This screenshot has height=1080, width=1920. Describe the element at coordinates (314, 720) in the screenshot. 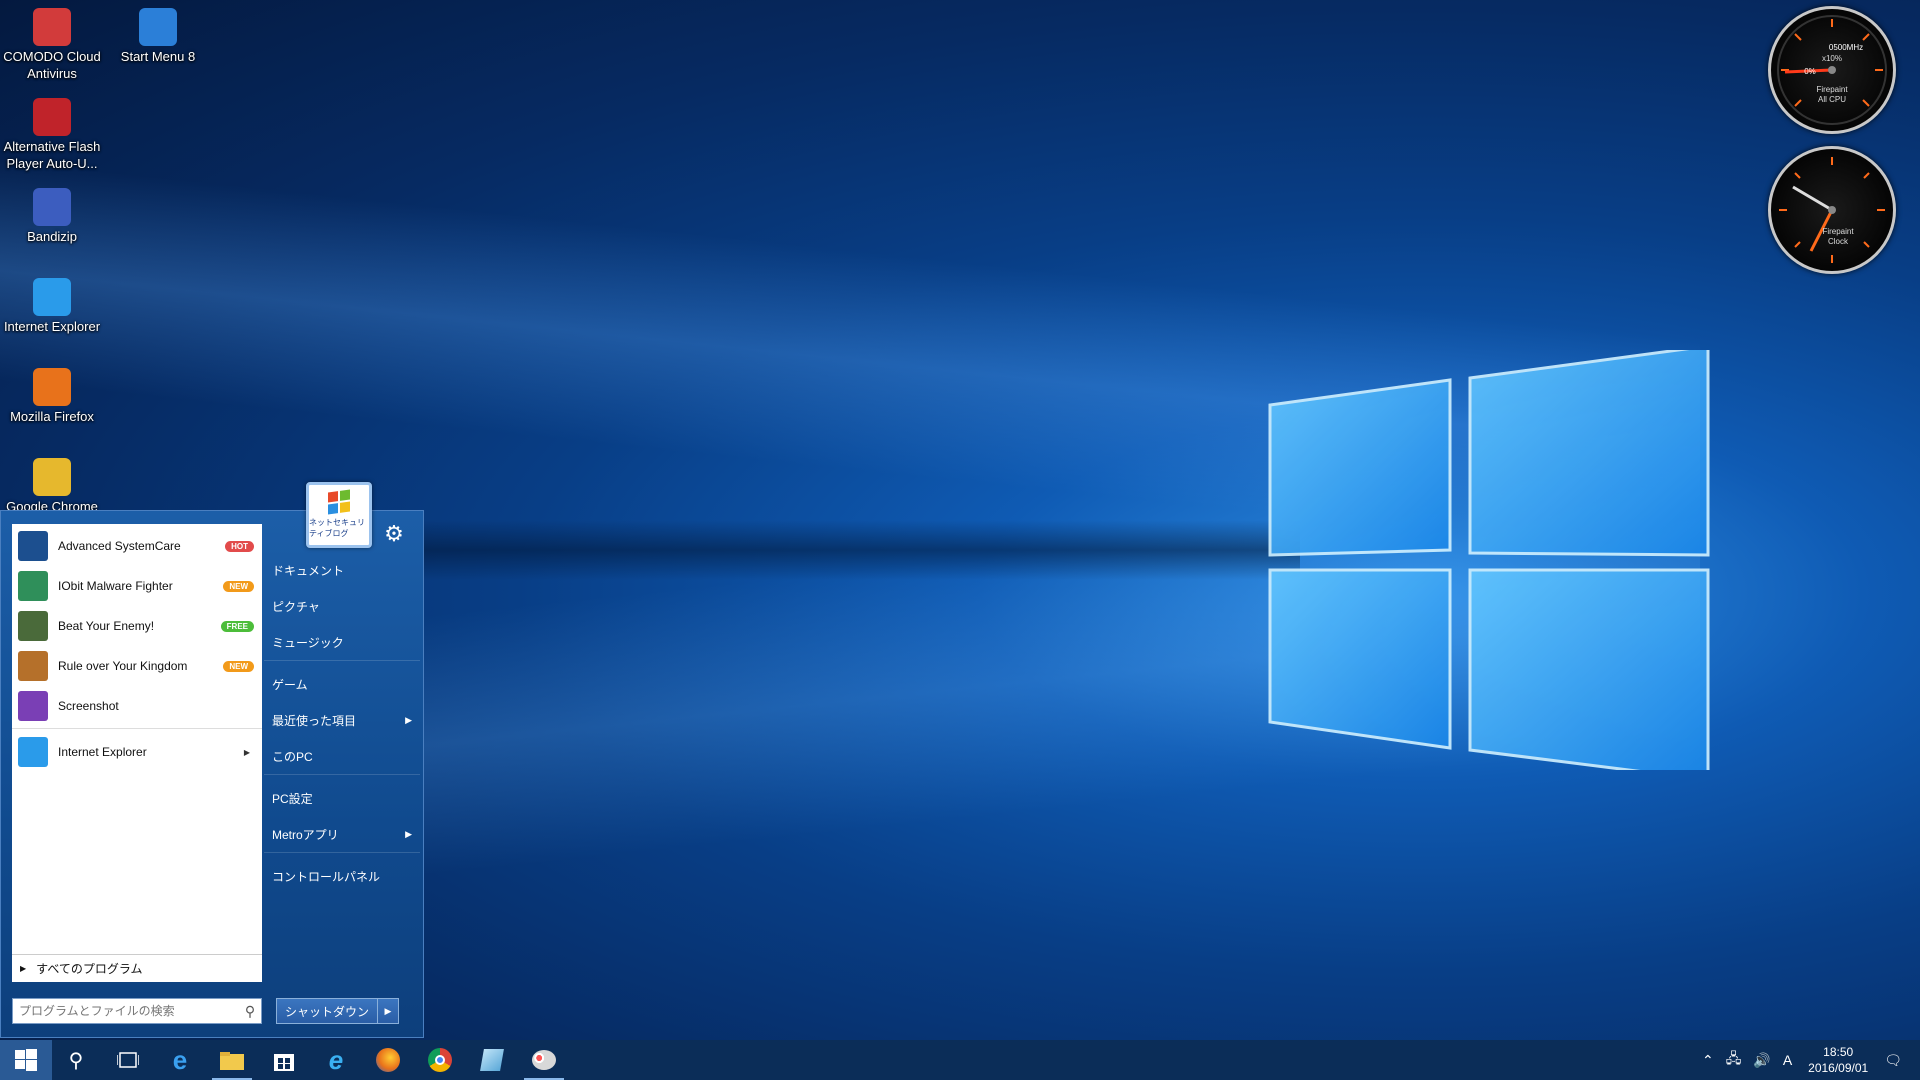

I see `start-menu-link-label: 最近使った項目` at that location.